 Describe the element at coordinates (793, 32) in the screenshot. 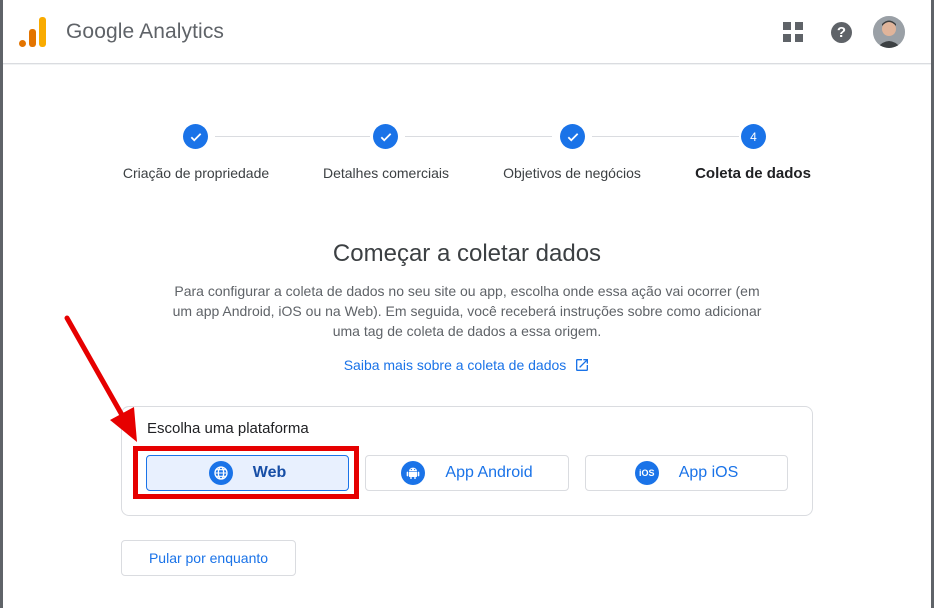

I see `apps-grid-icon` at that location.